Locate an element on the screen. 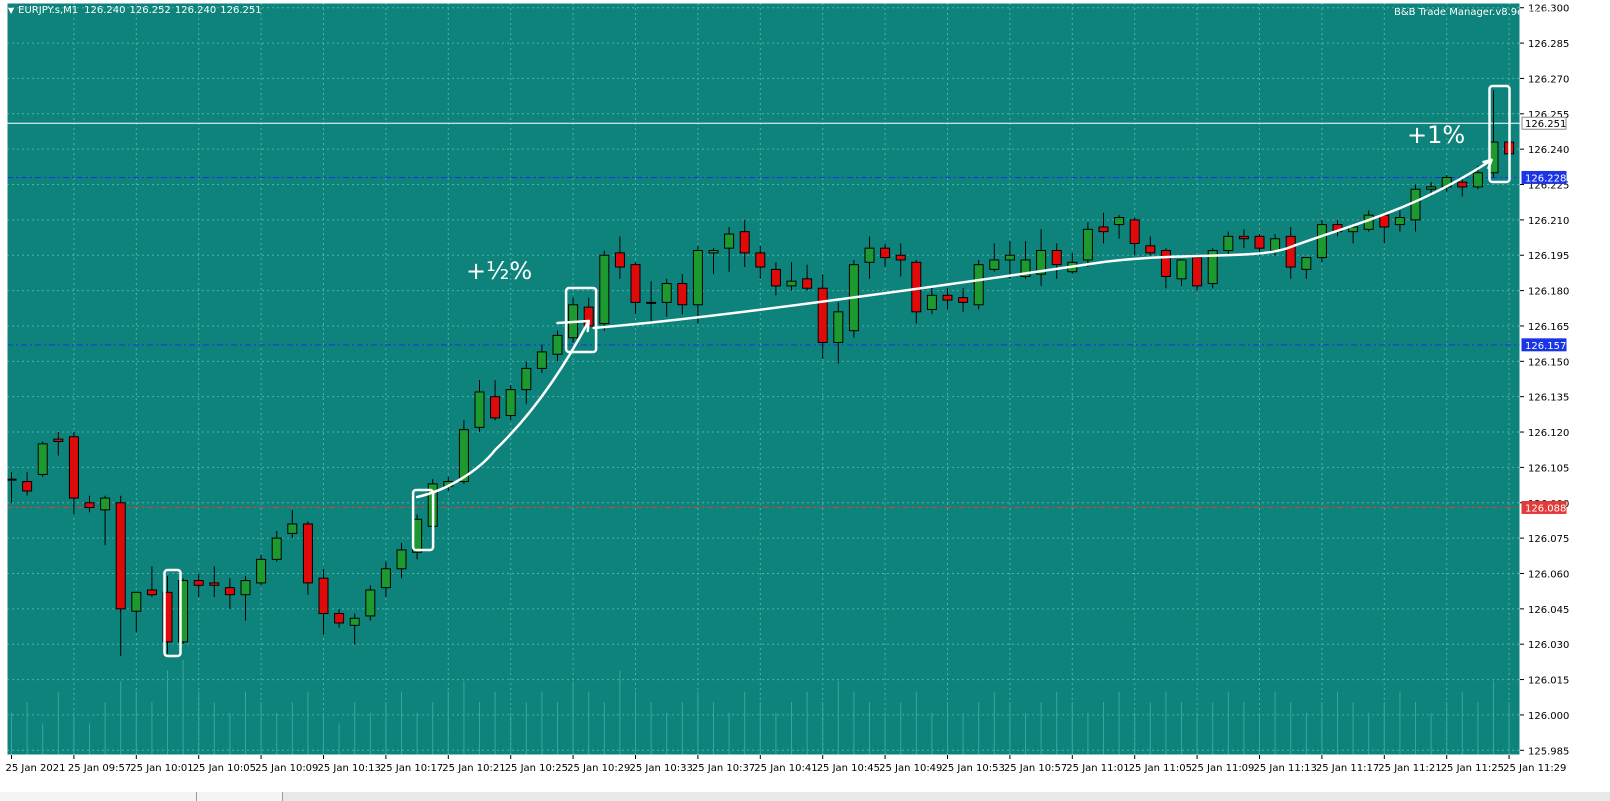  open-value: 126.240 is located at coordinates (105, 10).